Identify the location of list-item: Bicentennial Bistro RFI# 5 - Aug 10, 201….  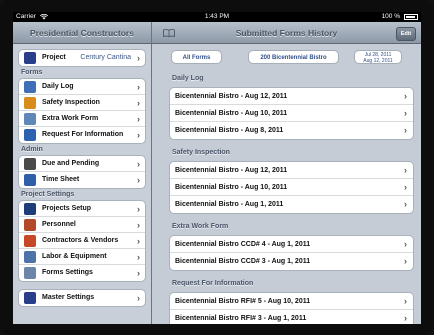
(291, 301).